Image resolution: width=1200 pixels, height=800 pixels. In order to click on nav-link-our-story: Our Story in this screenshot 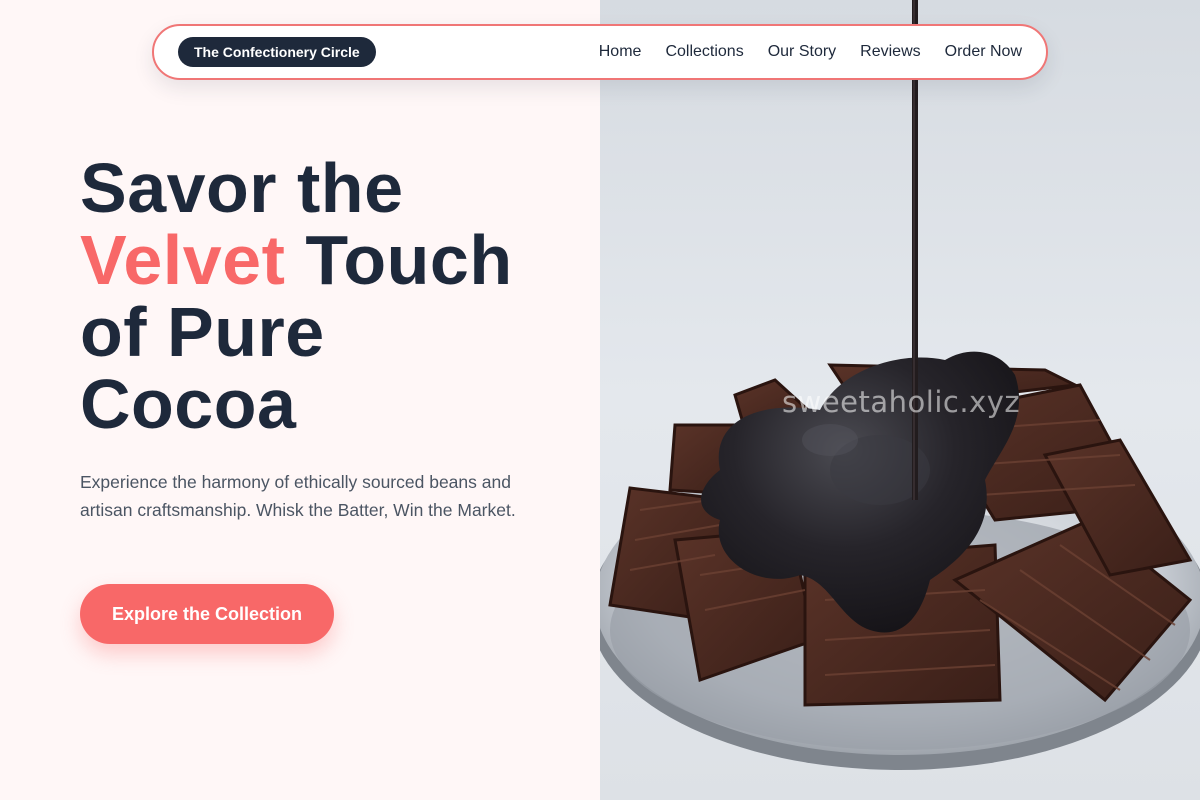, I will do `click(802, 52)`.